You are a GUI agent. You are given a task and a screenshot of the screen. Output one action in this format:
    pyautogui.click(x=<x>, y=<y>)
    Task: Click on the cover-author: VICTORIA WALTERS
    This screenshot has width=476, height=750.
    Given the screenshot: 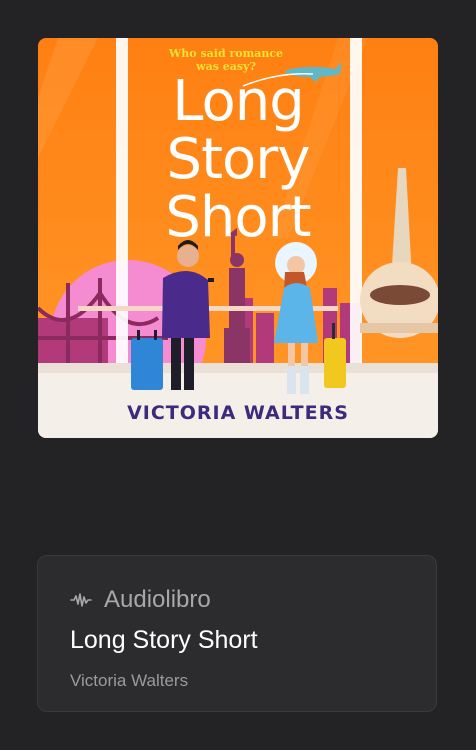 What is the action you would take?
    pyautogui.click(x=238, y=413)
    